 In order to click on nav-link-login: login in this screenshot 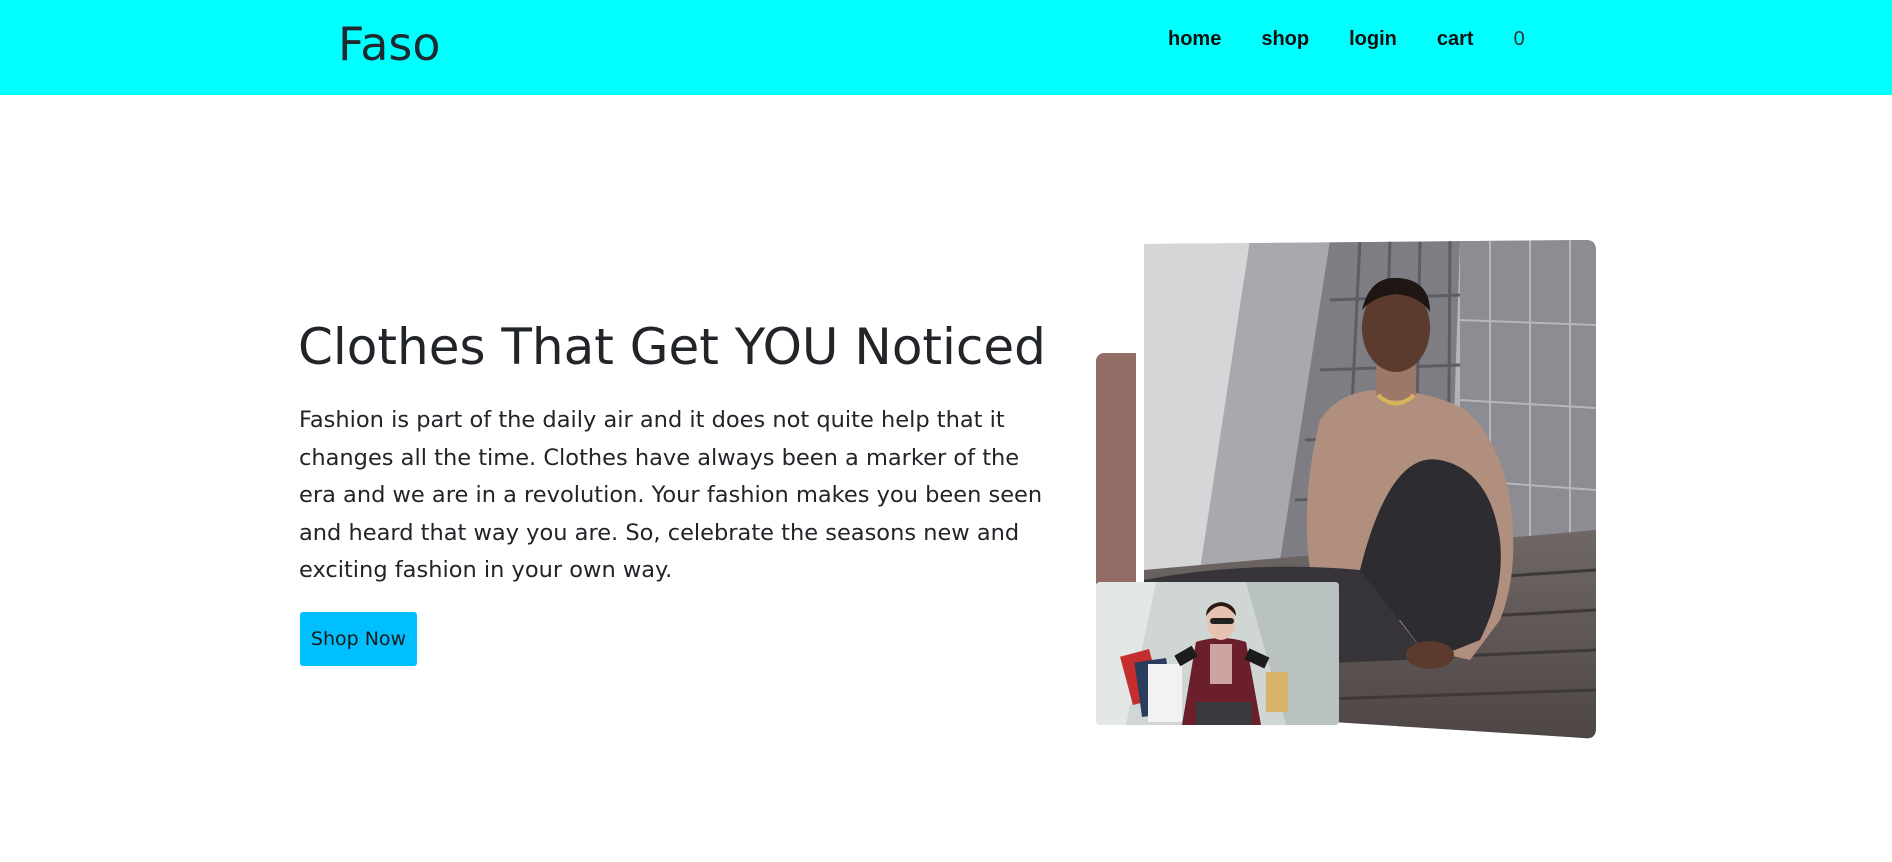, I will do `click(1373, 39)`.